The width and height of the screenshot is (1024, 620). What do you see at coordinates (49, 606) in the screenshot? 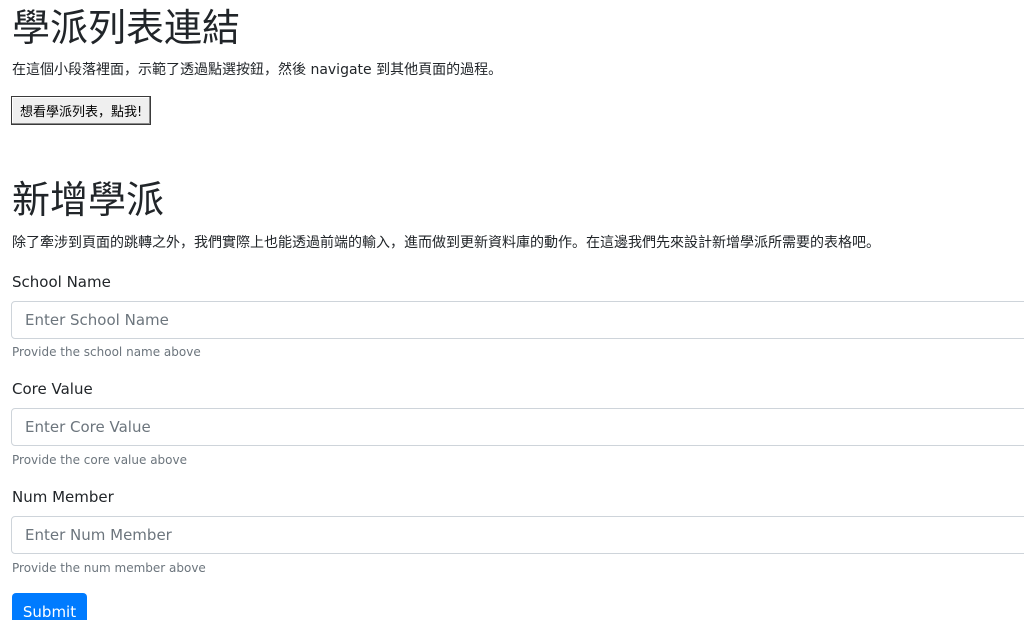
I see `submit-button: Submit` at bounding box center [49, 606].